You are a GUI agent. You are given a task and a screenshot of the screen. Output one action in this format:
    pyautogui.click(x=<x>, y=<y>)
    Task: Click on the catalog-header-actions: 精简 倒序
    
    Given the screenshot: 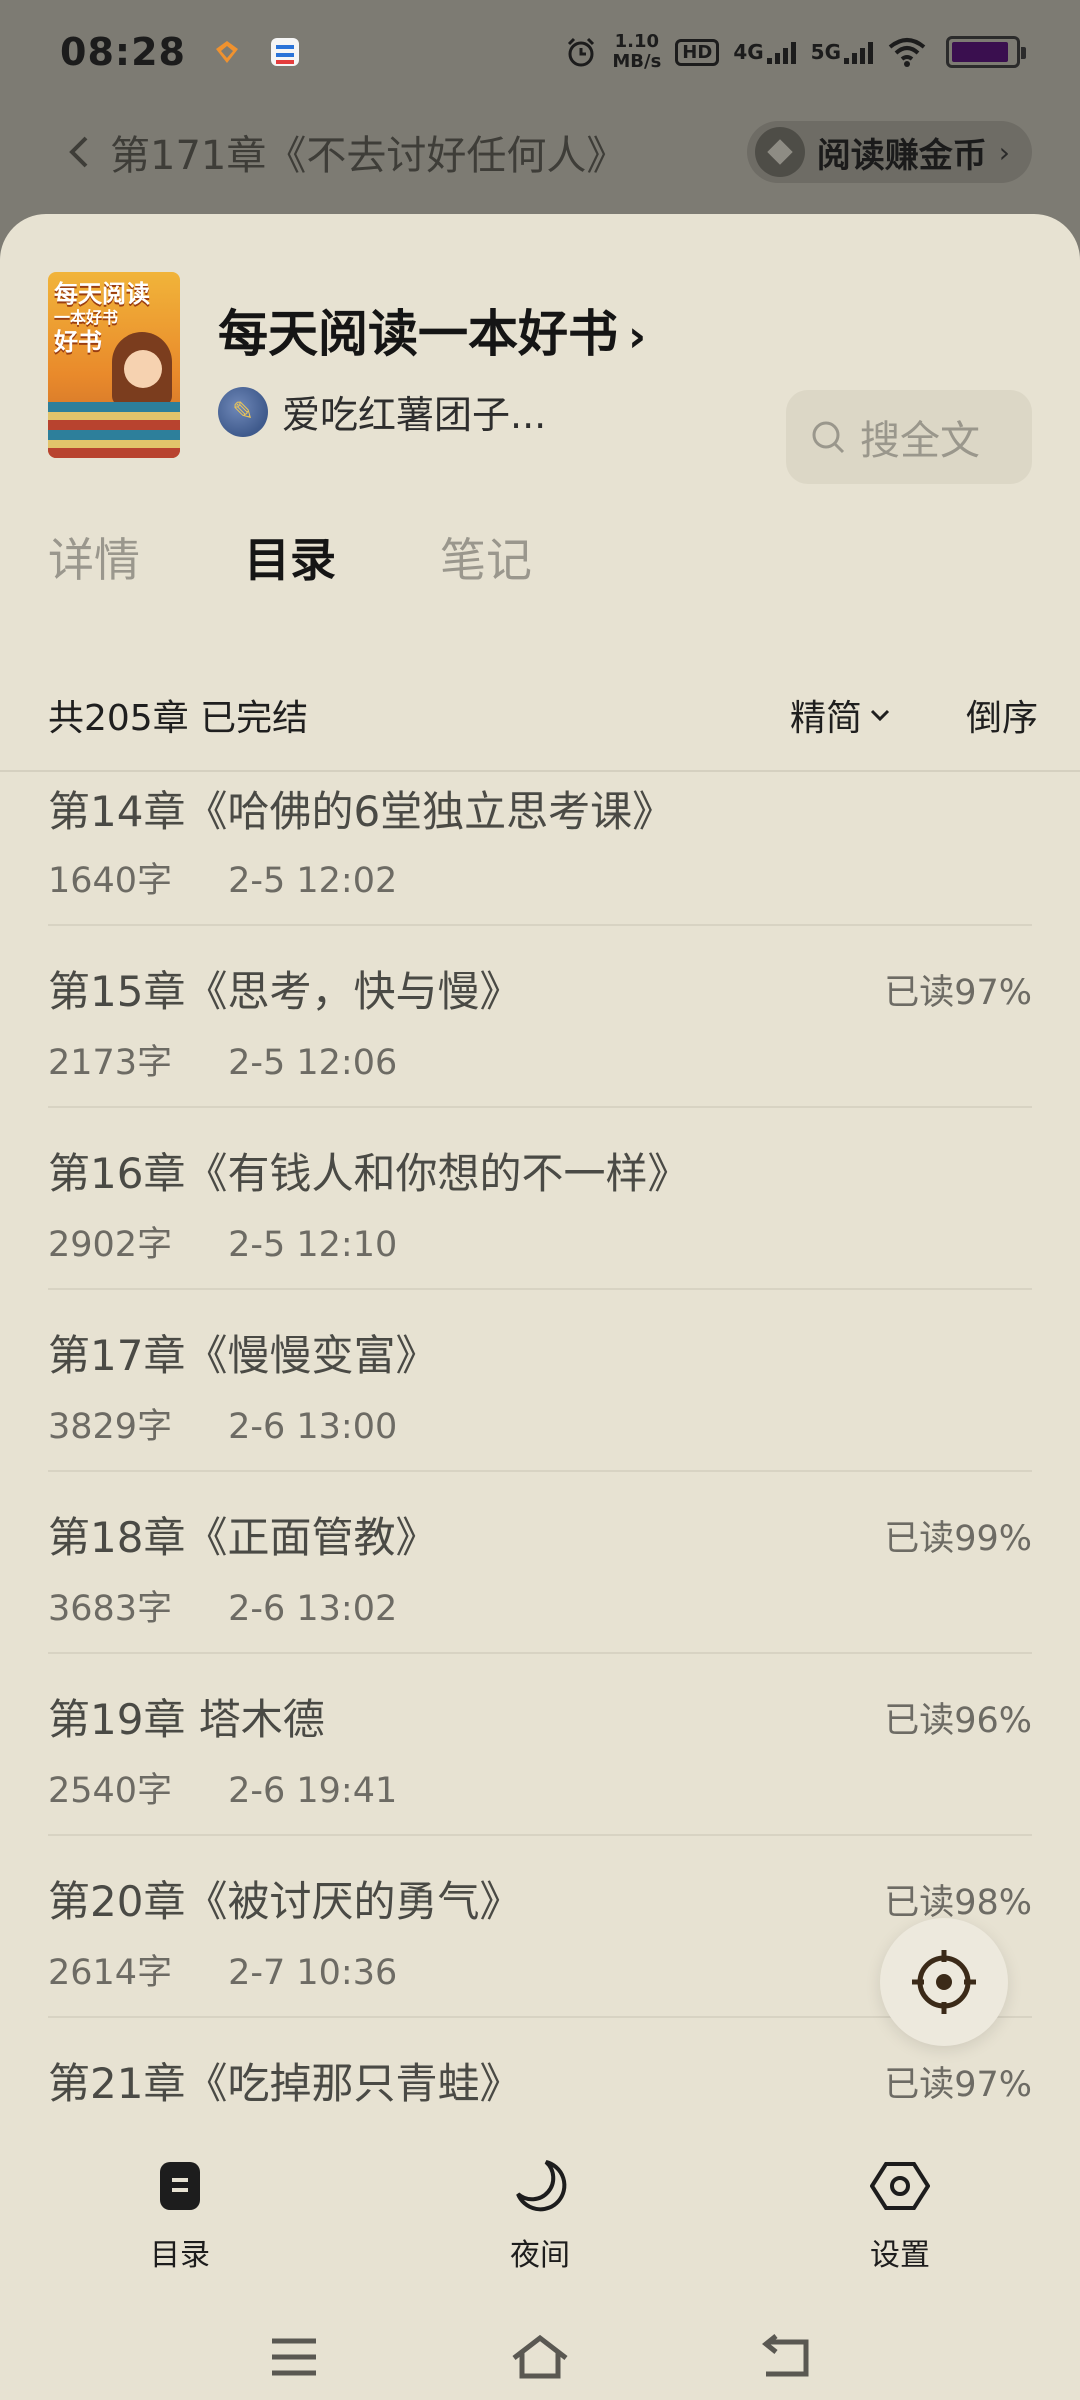 What is the action you would take?
    pyautogui.click(x=935, y=715)
    